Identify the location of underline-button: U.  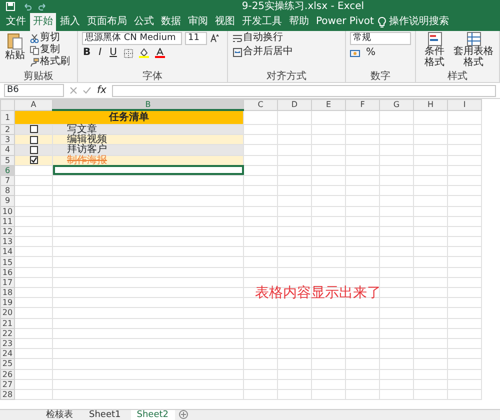
(113, 53).